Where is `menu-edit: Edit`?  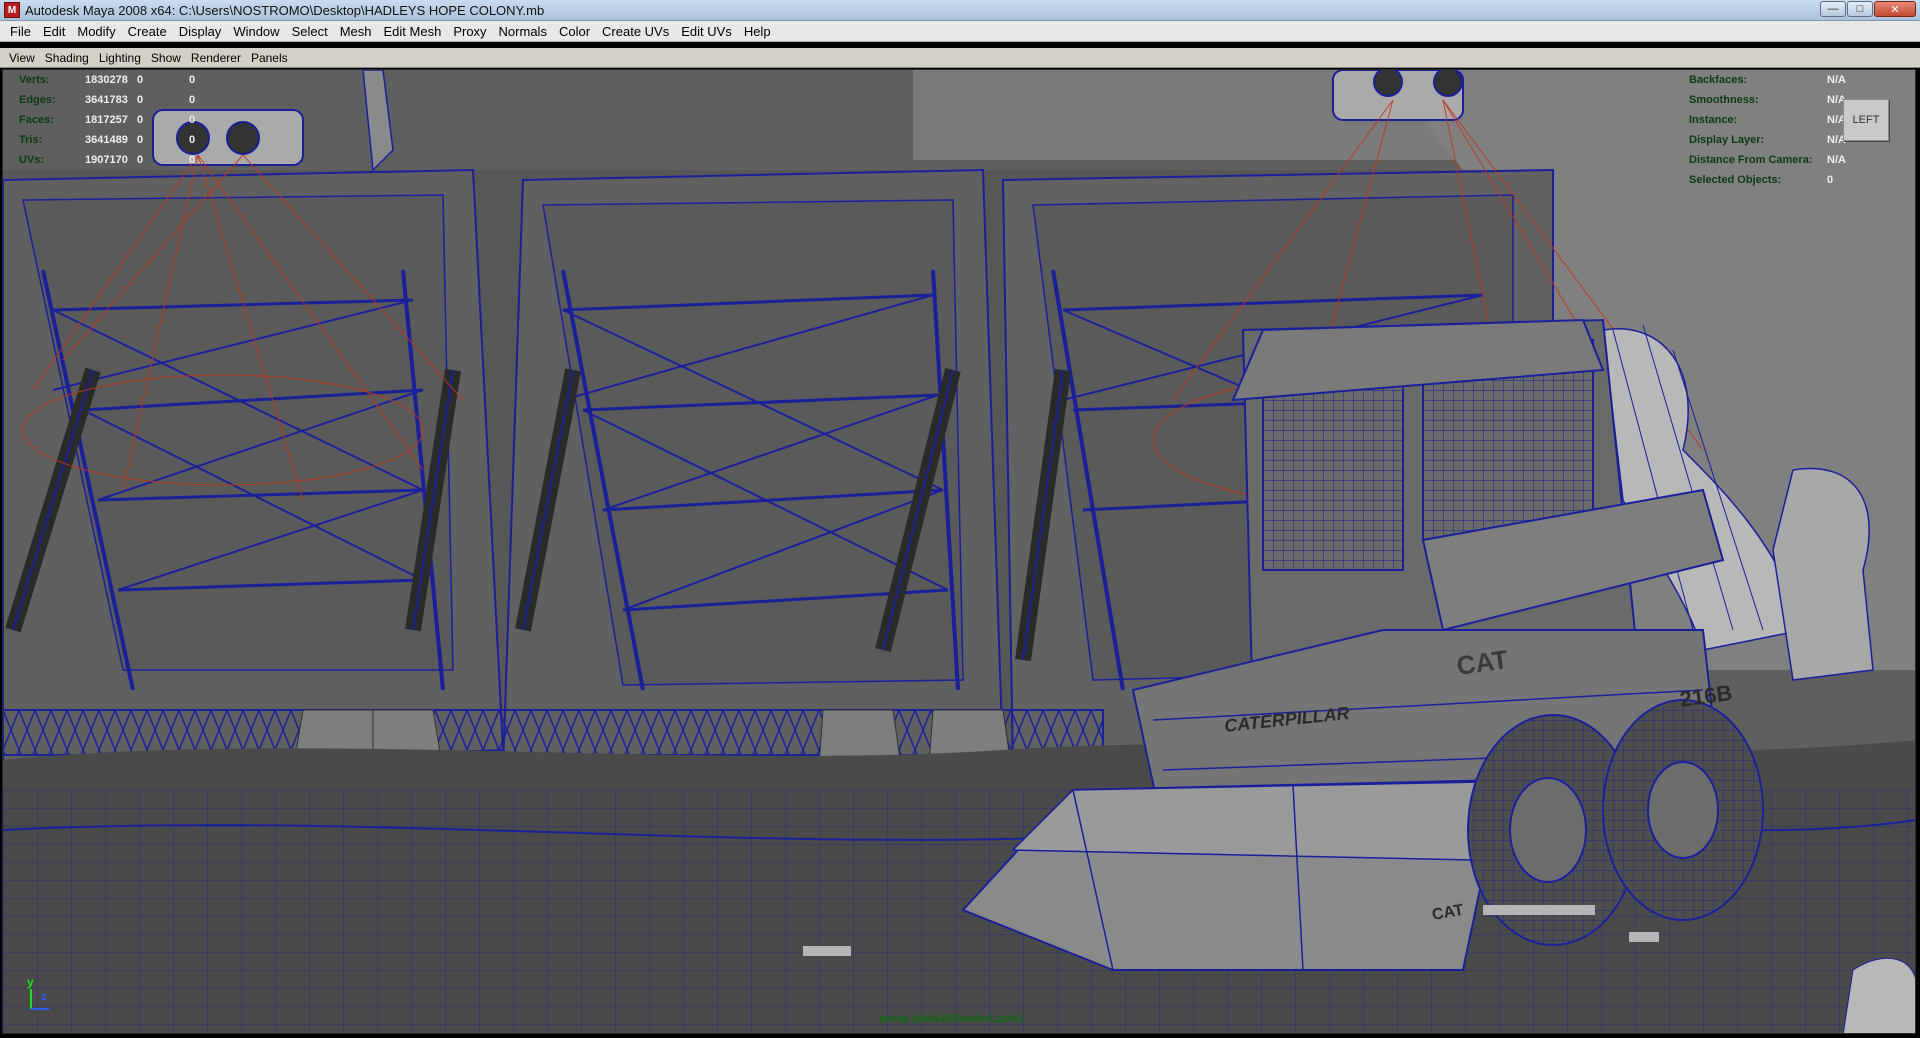
menu-edit: Edit is located at coordinates (54, 31).